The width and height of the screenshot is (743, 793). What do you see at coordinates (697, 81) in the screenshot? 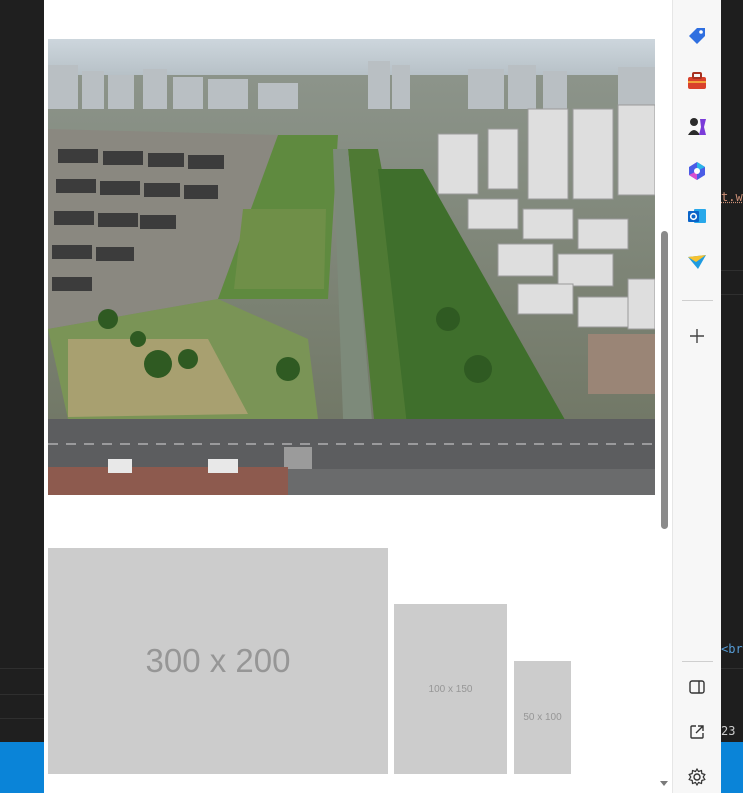
I see `toolbox-icon` at bounding box center [697, 81].